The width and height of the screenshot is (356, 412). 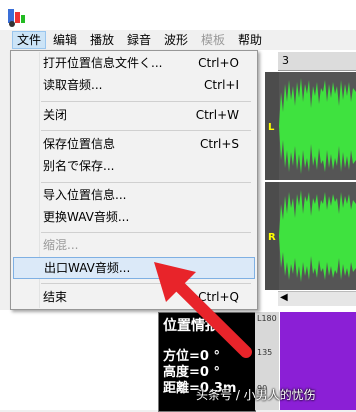 What do you see at coordinates (250, 40) in the screenshot?
I see `menu-help: 帮助` at bounding box center [250, 40].